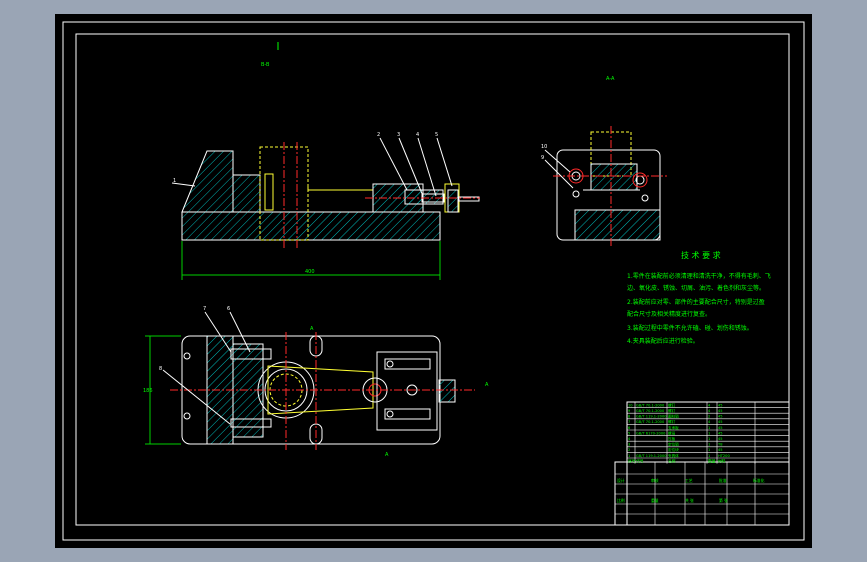 The width and height of the screenshot is (867, 562). Describe the element at coordinates (417, 135) in the screenshot. I see `part-number-4: 4` at that location.